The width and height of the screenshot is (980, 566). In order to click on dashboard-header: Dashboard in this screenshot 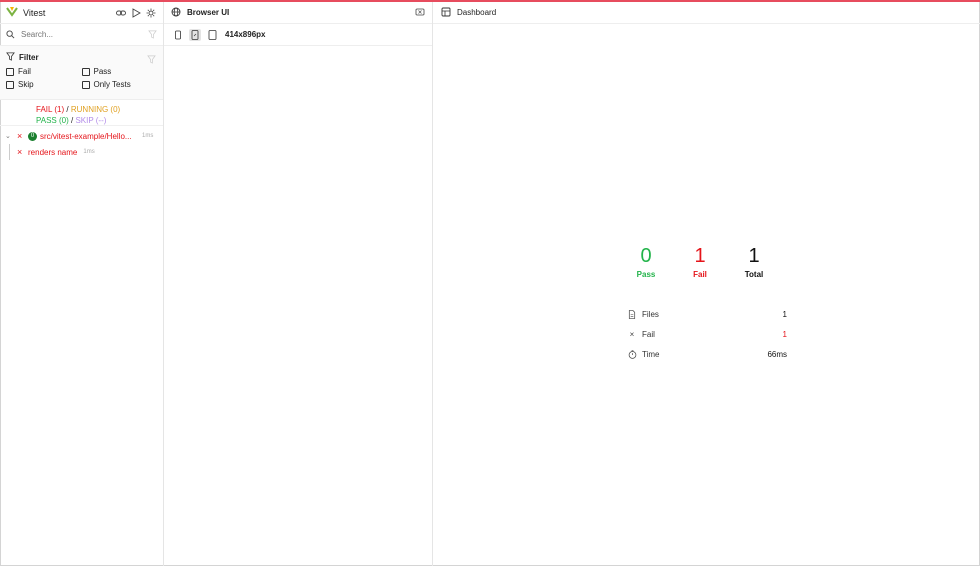, I will do `click(706, 13)`.